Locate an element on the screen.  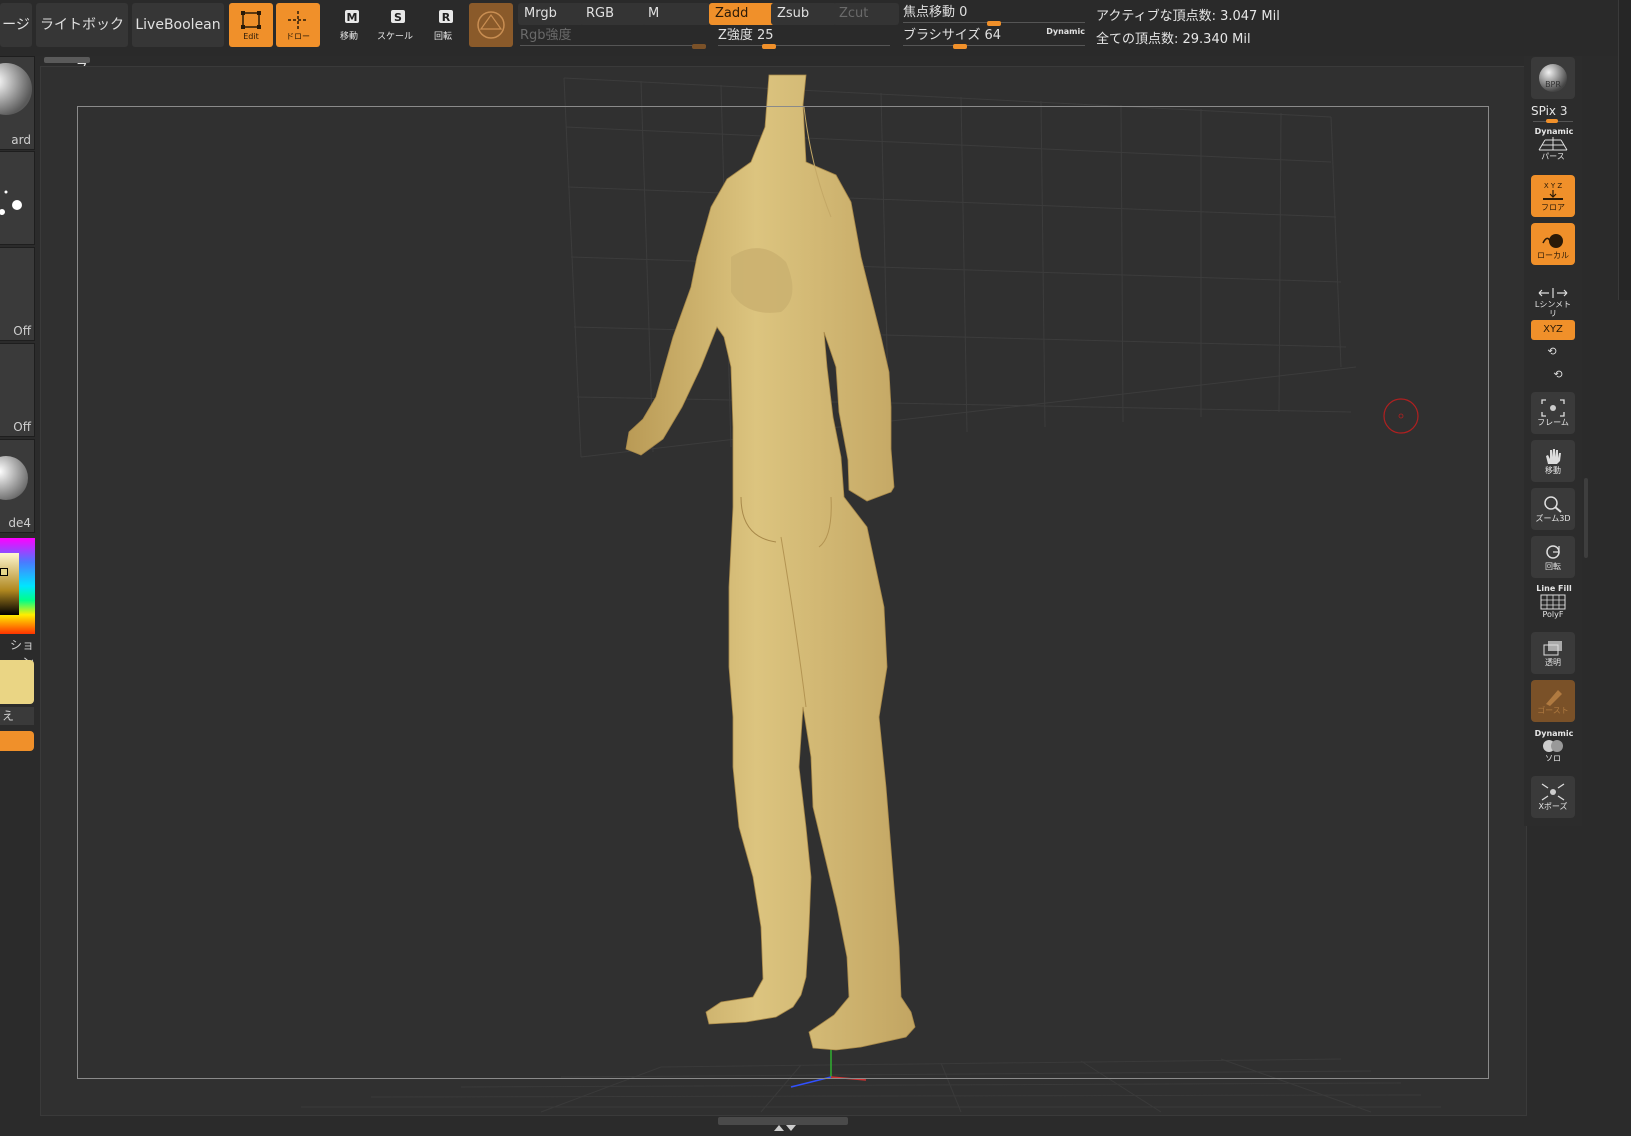
xyz-rotate-button: XYZ is located at coordinates (1553, 330).